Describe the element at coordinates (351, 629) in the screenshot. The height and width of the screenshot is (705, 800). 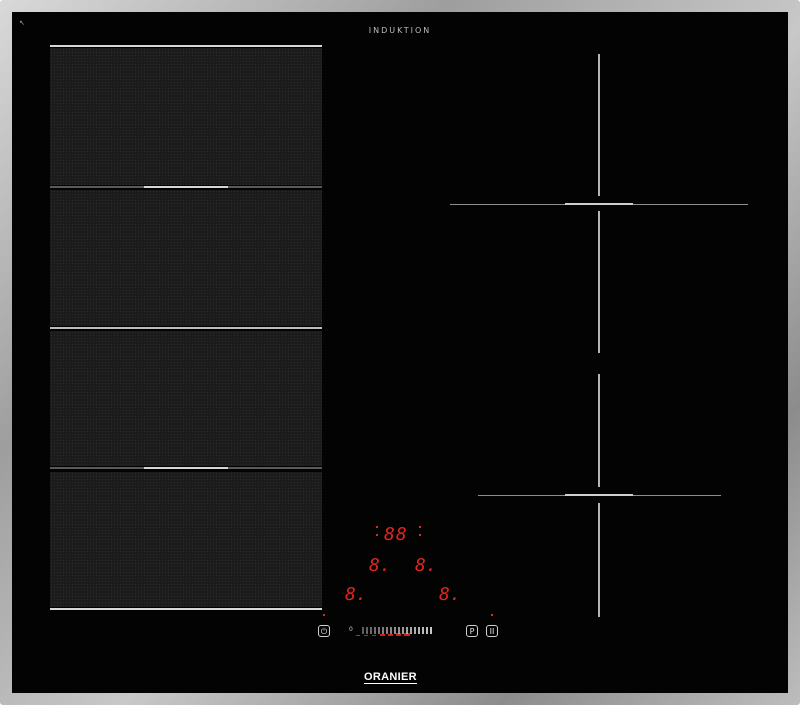
I see `slider-min-label: 0` at that location.